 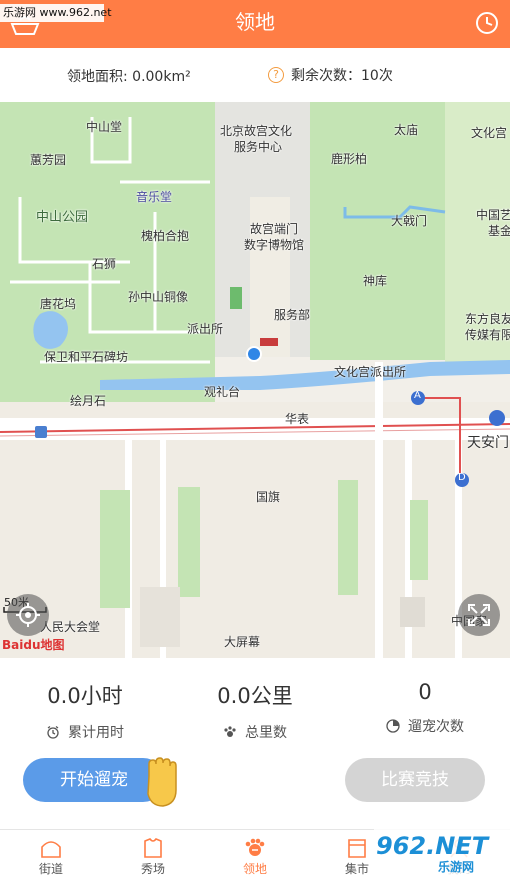 I want to click on bus-stop-icon, so click(x=41, y=432).